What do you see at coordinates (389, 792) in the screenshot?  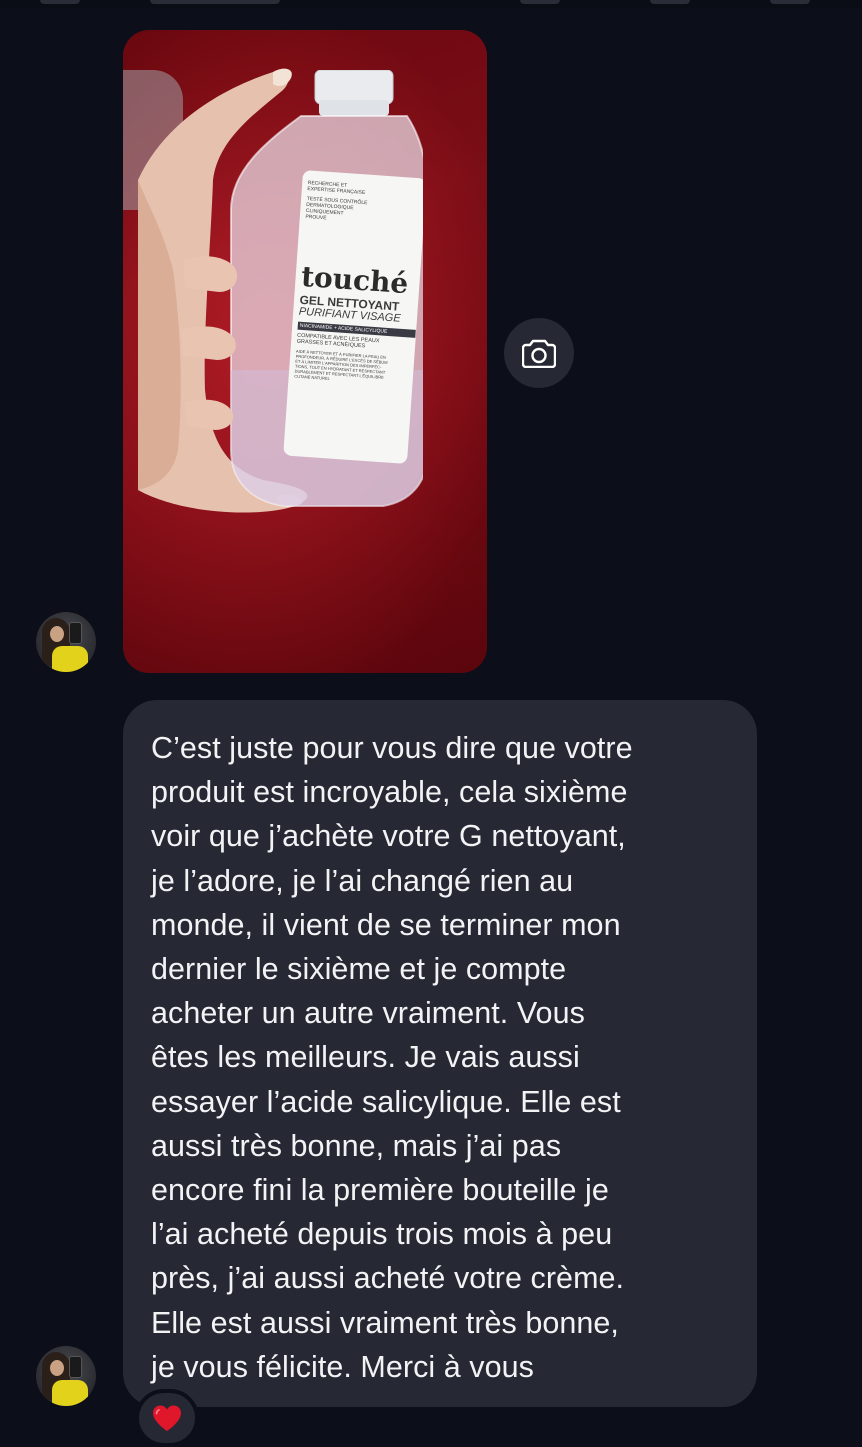 I see `message-line: produit est incroyable, cela sixième` at bounding box center [389, 792].